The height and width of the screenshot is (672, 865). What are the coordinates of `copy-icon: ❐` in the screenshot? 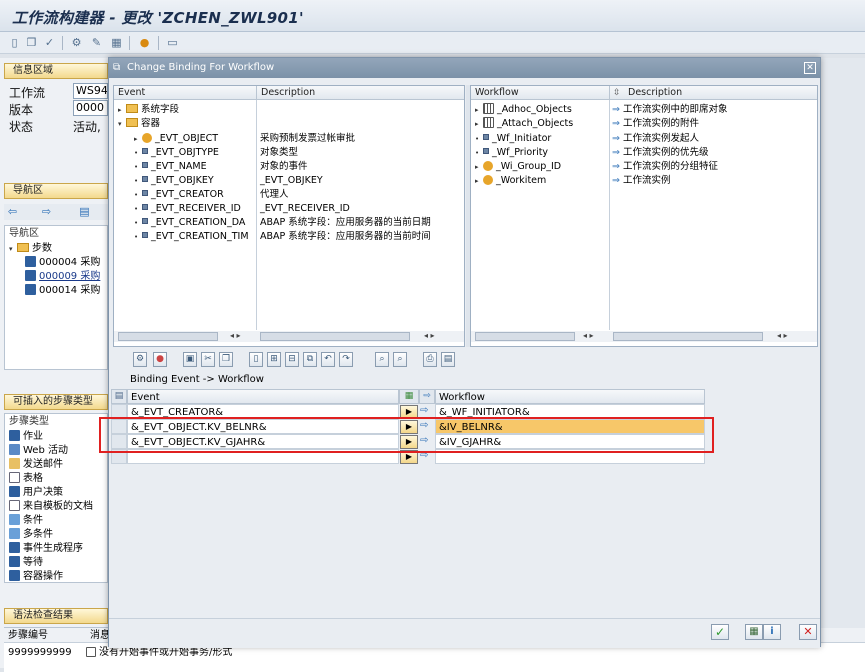 It's located at (226, 359).